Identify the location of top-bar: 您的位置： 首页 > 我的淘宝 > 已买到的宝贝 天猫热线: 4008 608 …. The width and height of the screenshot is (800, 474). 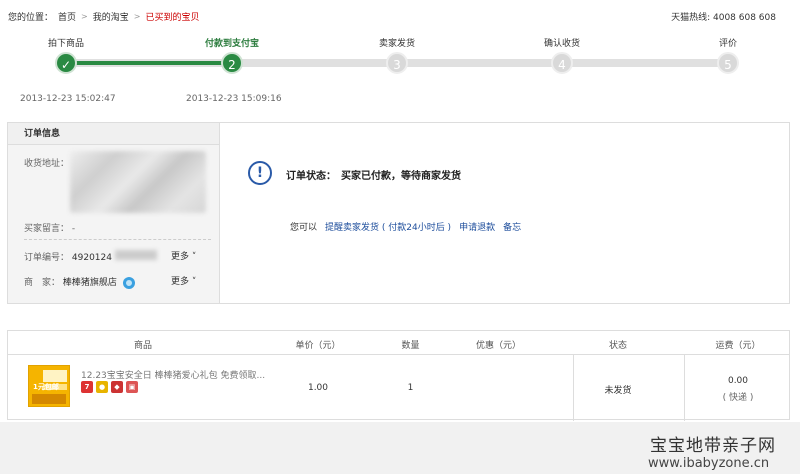
(392, 16).